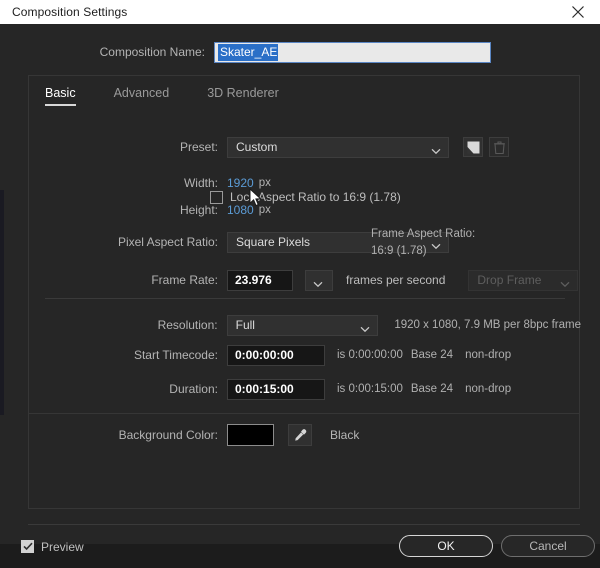 This screenshot has width=600, height=568. What do you see at coordinates (70, 12) in the screenshot?
I see `window-title: Composition Settings` at bounding box center [70, 12].